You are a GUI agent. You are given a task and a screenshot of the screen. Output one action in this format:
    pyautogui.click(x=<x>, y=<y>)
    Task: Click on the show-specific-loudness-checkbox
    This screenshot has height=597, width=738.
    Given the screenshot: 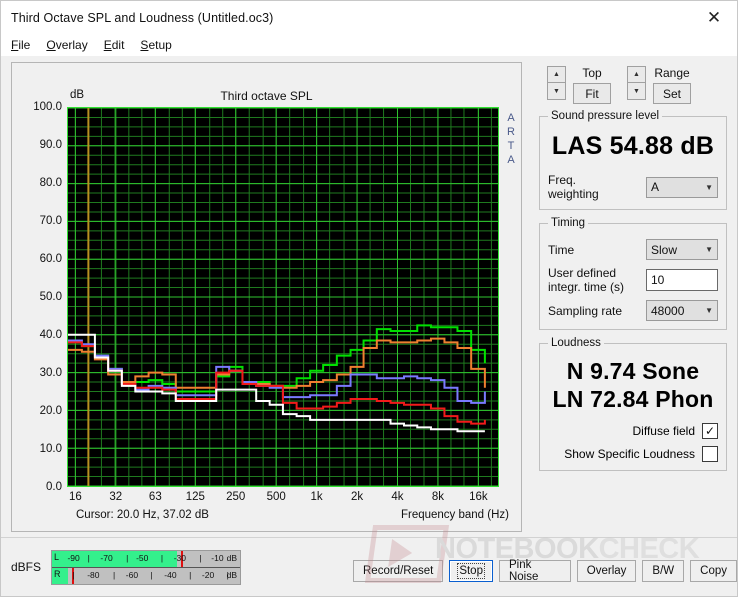 What is the action you would take?
    pyautogui.click(x=710, y=454)
    